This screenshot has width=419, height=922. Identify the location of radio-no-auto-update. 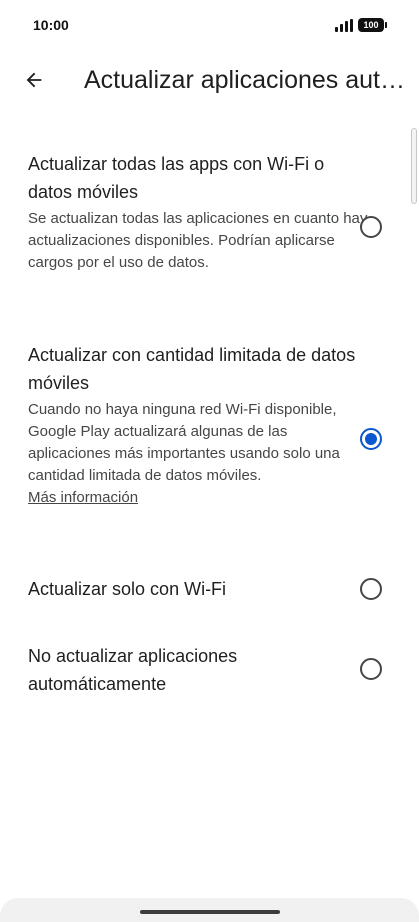
(371, 669).